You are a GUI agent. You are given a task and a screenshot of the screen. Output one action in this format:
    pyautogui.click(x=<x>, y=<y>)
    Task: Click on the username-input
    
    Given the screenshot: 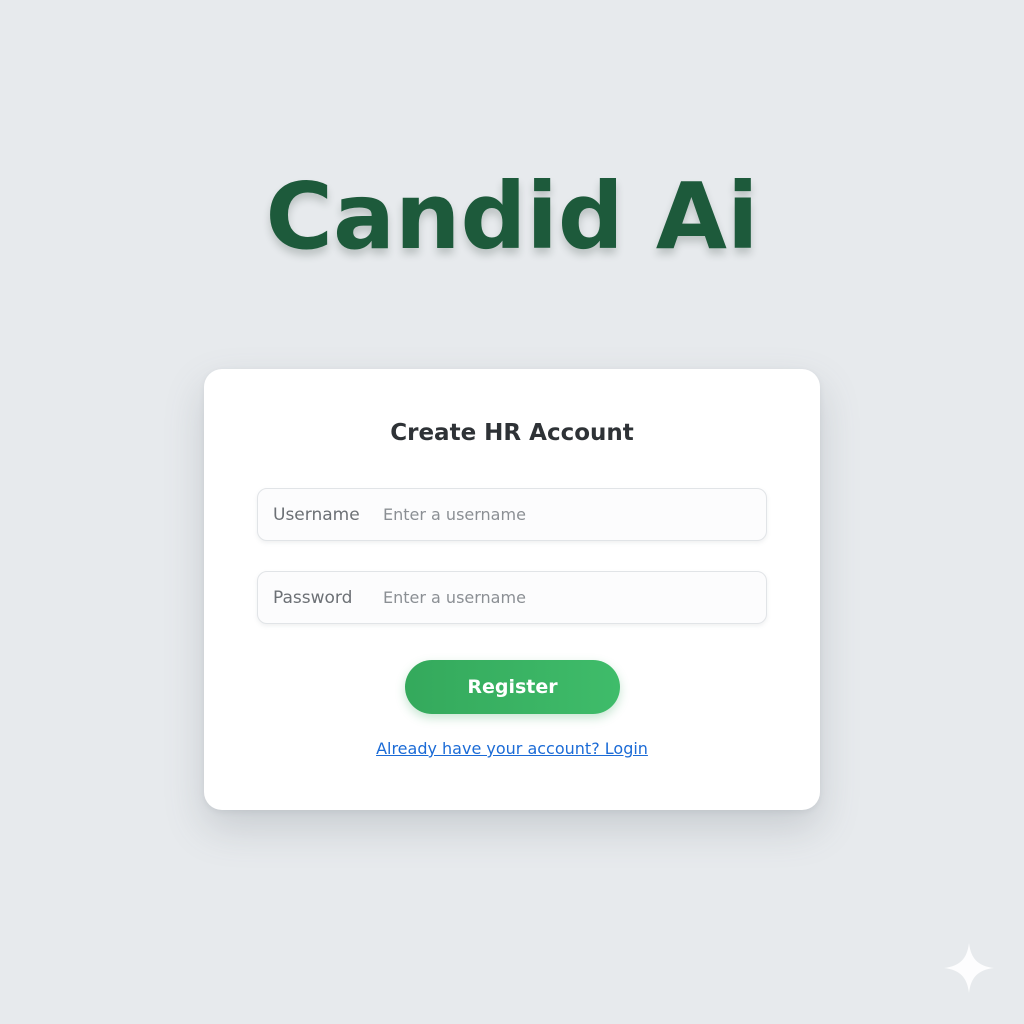 What is the action you would take?
    pyautogui.click(x=568, y=514)
    